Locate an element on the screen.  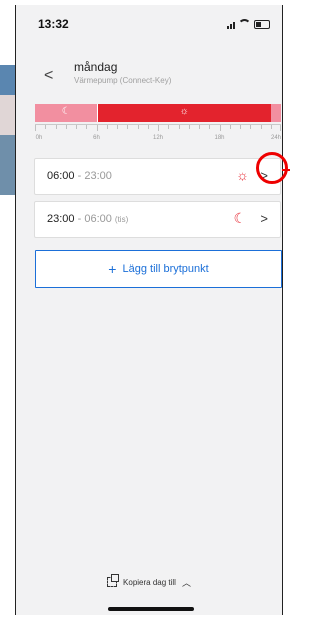
page-subtitle: Värmepump (Connect-Key) is located at coordinates (123, 80).